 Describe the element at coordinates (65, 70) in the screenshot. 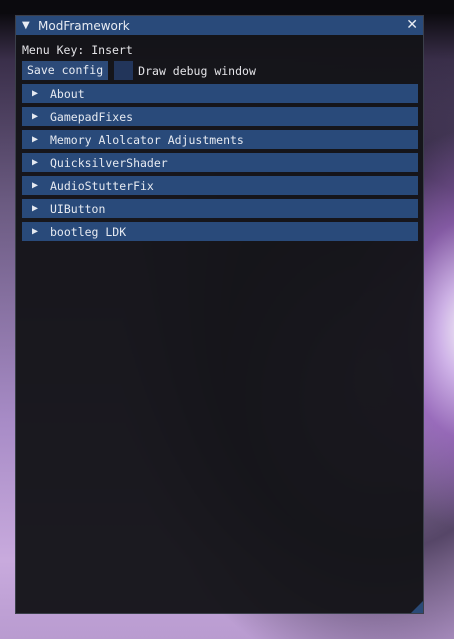

I see `save-config-button: Save config` at that location.